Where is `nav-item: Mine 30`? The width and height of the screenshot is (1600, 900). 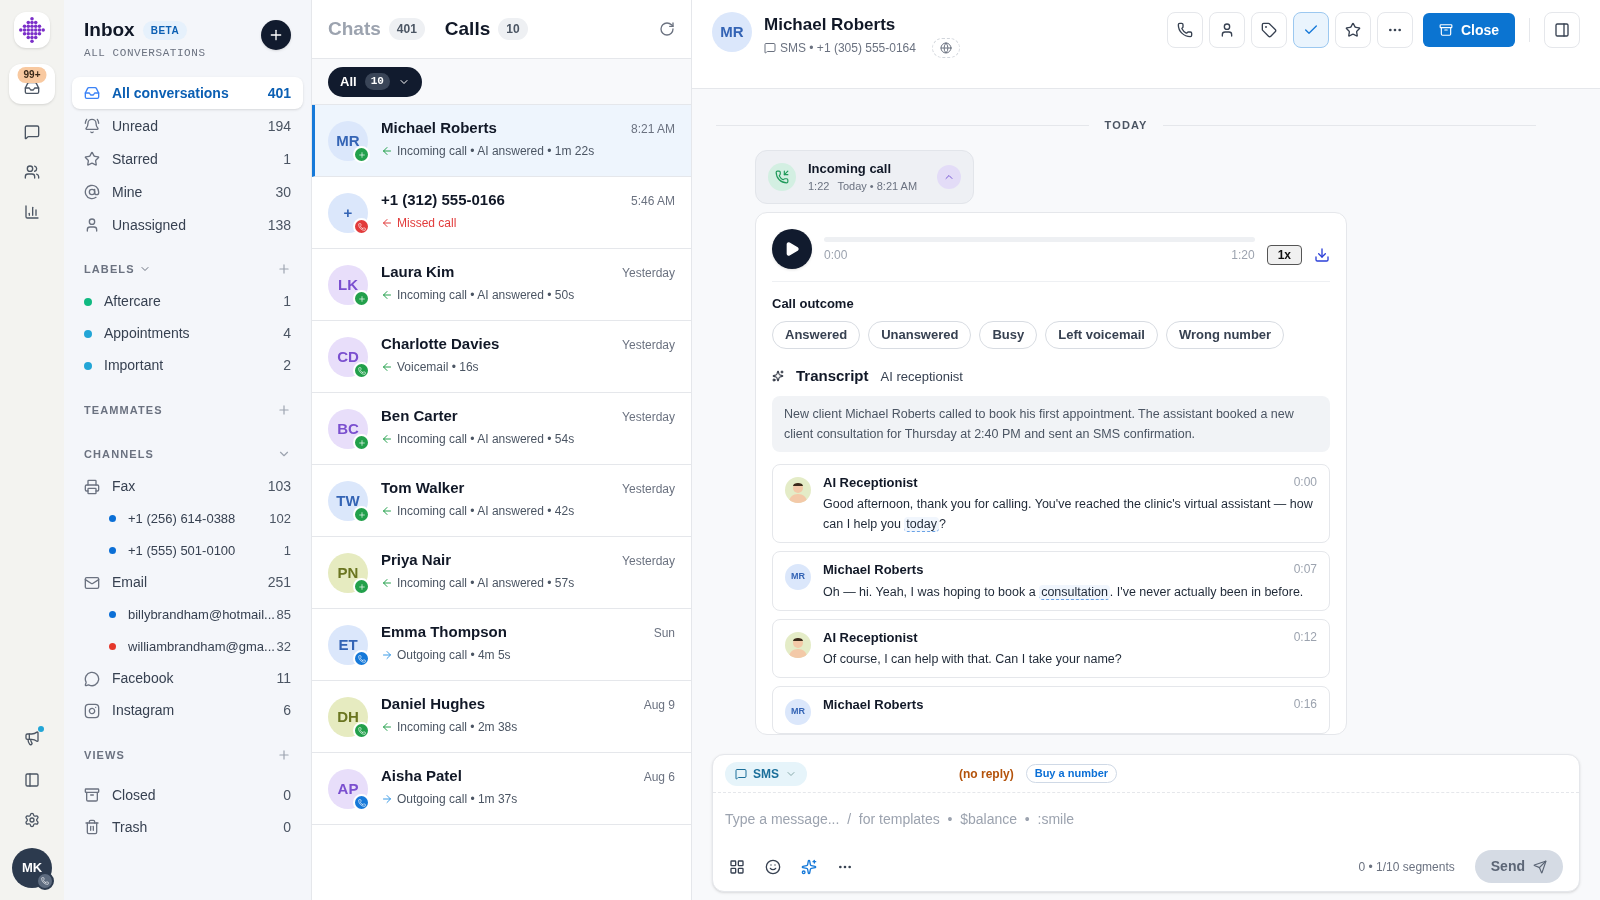 nav-item: Mine 30 is located at coordinates (187, 192).